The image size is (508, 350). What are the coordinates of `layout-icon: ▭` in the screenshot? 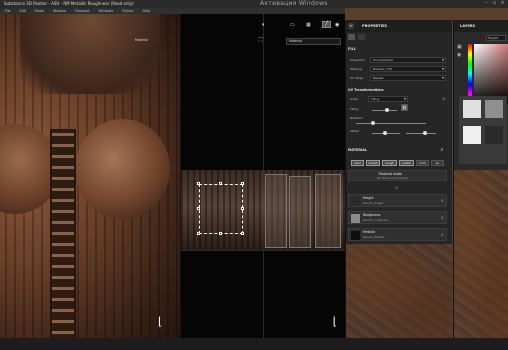 It's located at (292, 25).